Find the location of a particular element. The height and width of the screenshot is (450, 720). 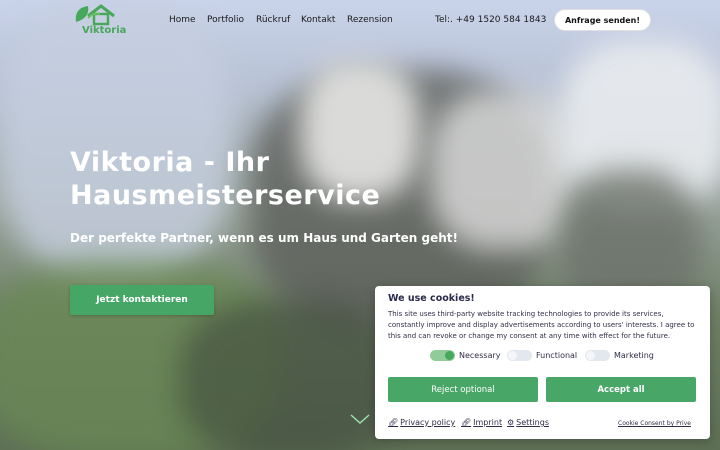

toggle-marketing: Marketing is located at coordinates (619, 355).